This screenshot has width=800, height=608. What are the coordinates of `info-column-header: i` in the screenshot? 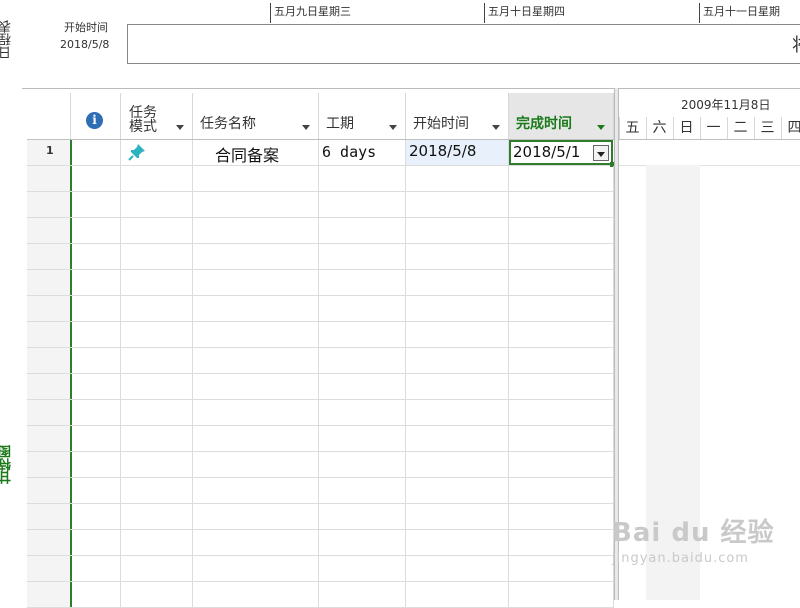 It's located at (96, 116).